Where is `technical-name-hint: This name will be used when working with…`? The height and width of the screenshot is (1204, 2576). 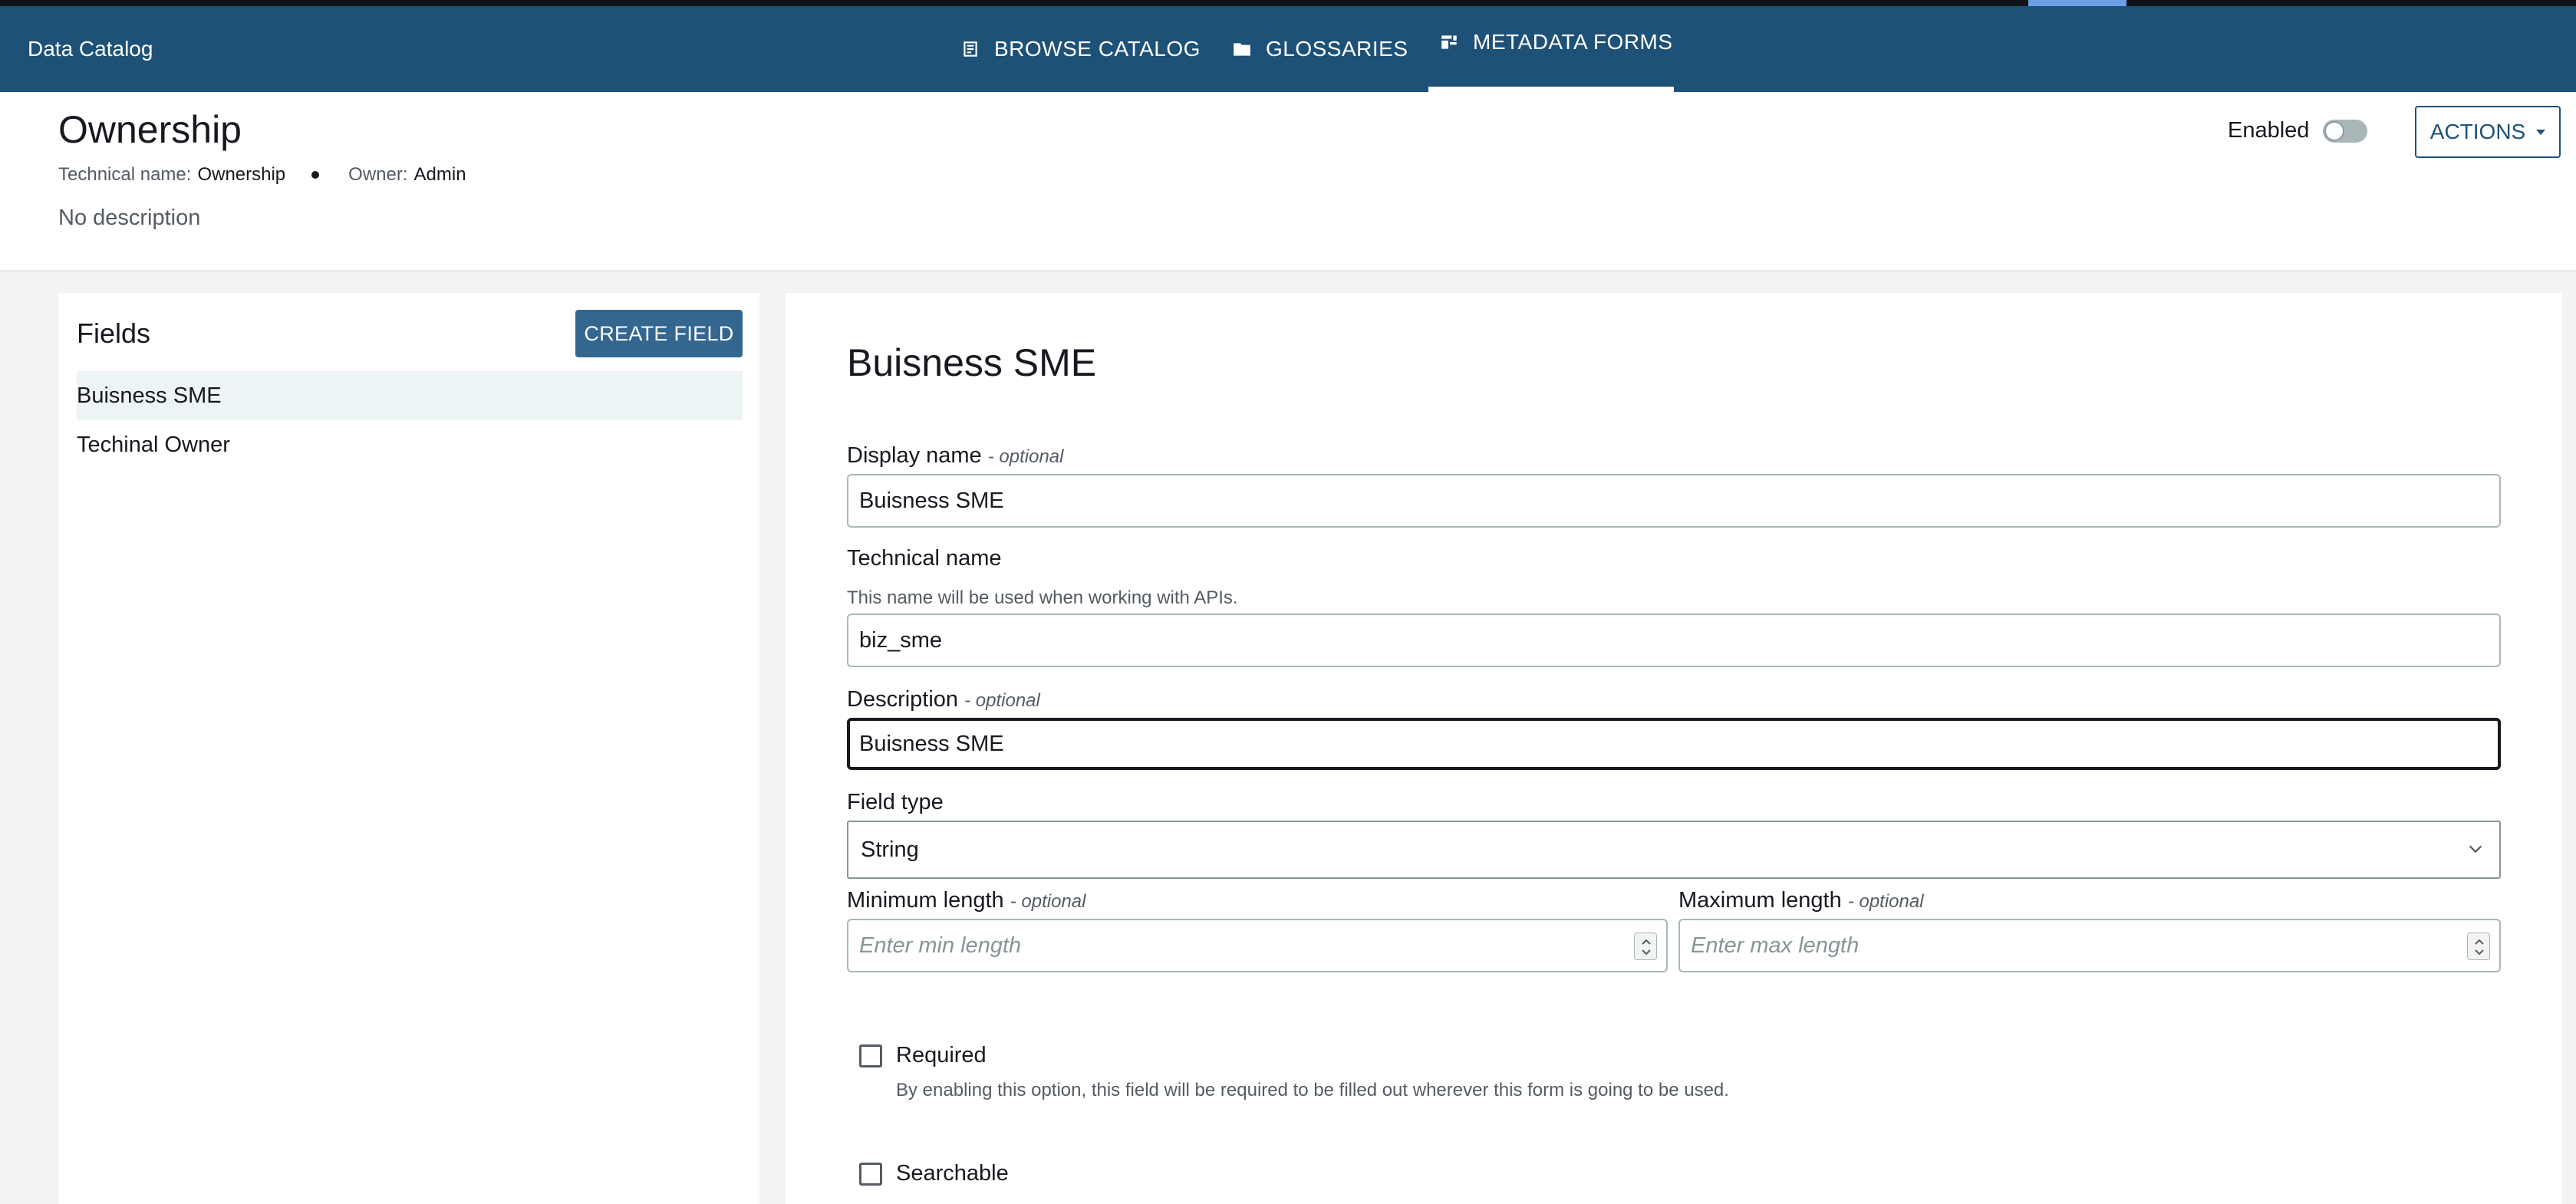 technical-name-hint: This name will be used when working with… is located at coordinates (1042, 597).